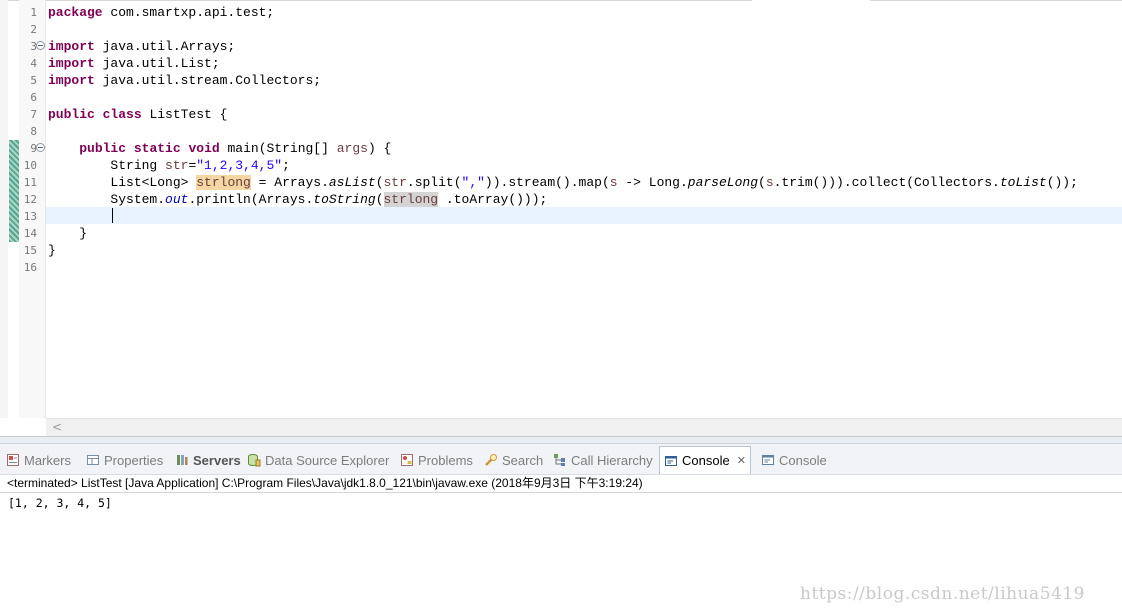 The width and height of the screenshot is (1122, 616). What do you see at coordinates (561, 492) in the screenshot?
I see `console-divider` at bounding box center [561, 492].